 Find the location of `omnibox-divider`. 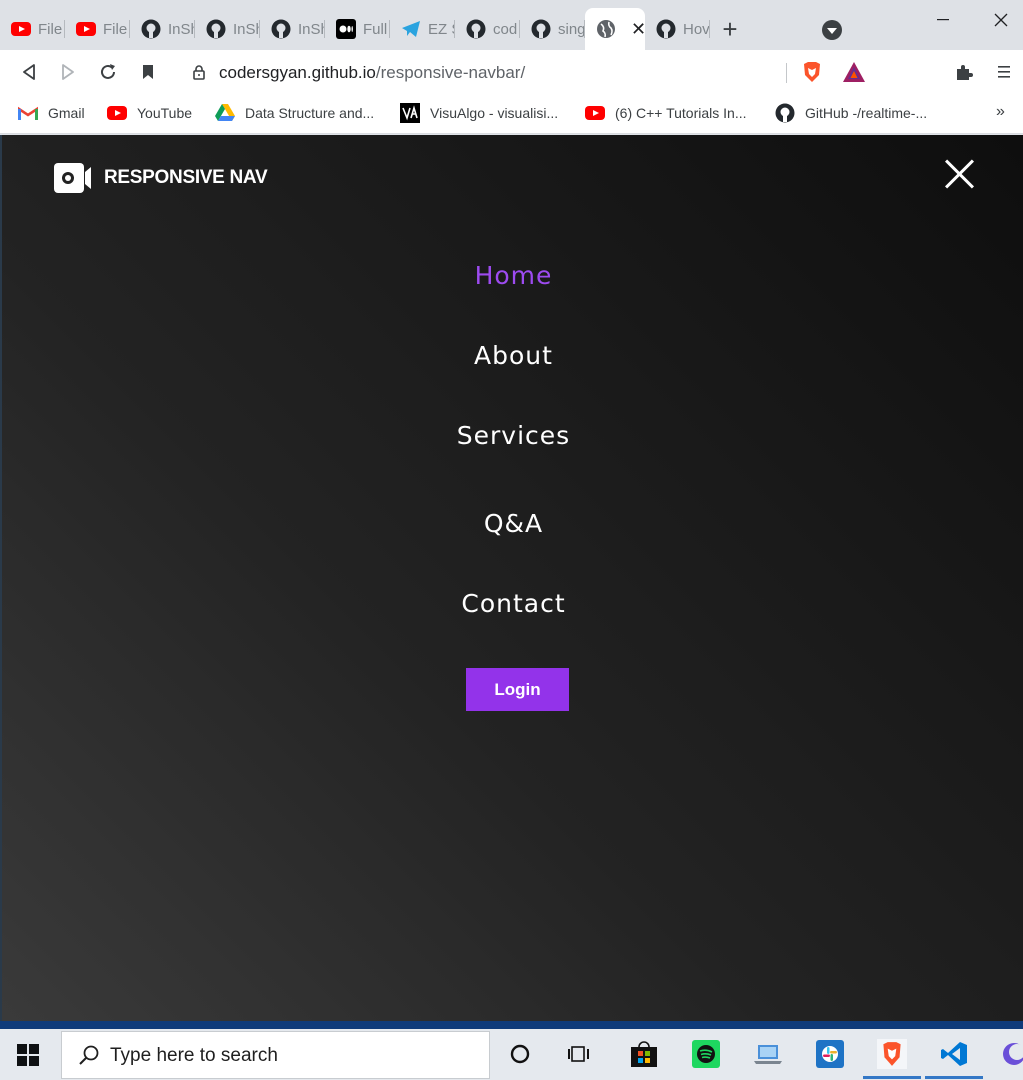

omnibox-divider is located at coordinates (786, 73).